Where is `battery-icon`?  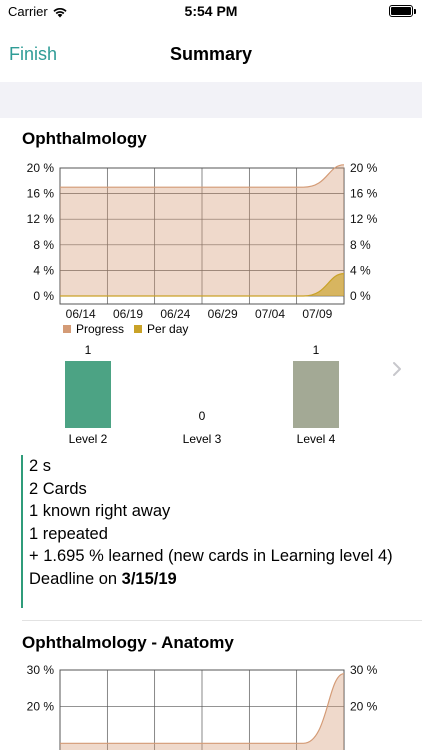
battery-icon is located at coordinates (402, 11).